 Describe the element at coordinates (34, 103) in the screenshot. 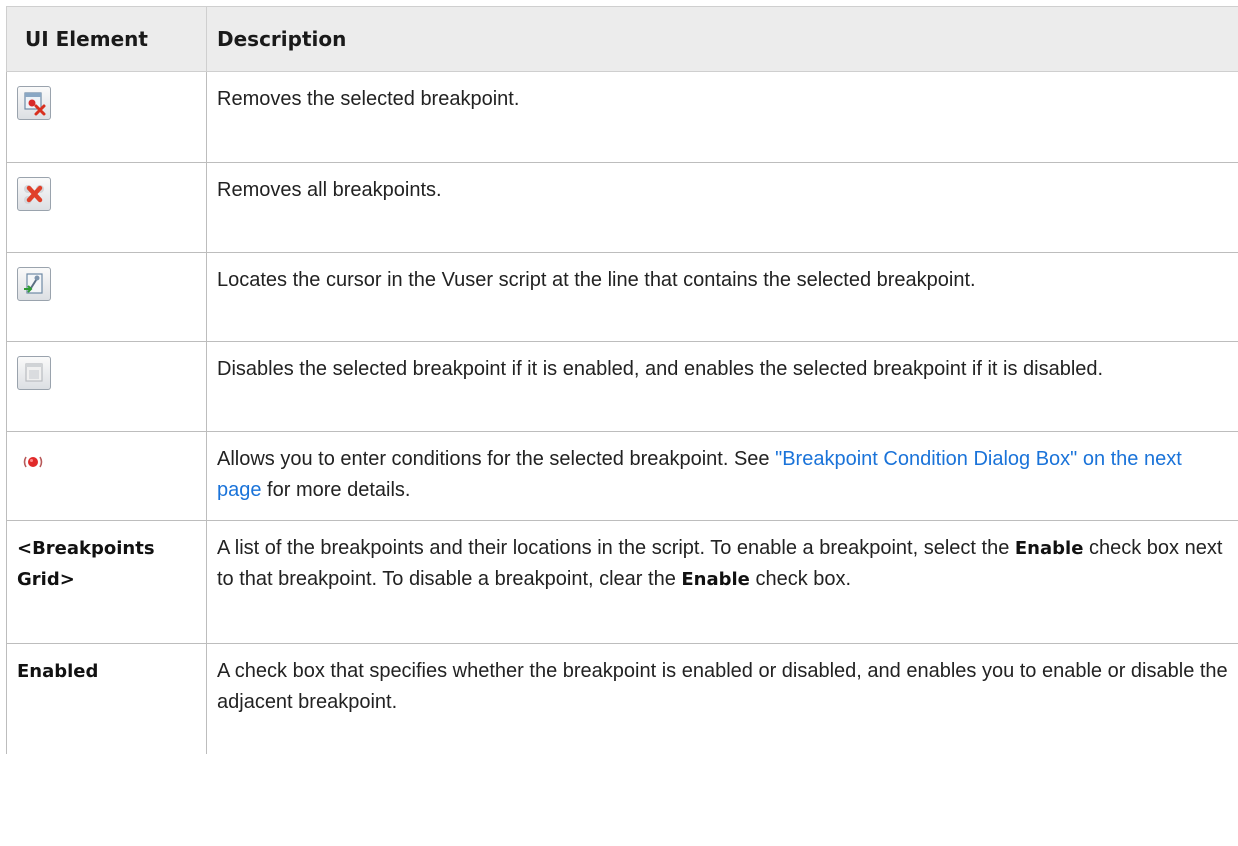

I see `remove-breakpoint-icon` at that location.